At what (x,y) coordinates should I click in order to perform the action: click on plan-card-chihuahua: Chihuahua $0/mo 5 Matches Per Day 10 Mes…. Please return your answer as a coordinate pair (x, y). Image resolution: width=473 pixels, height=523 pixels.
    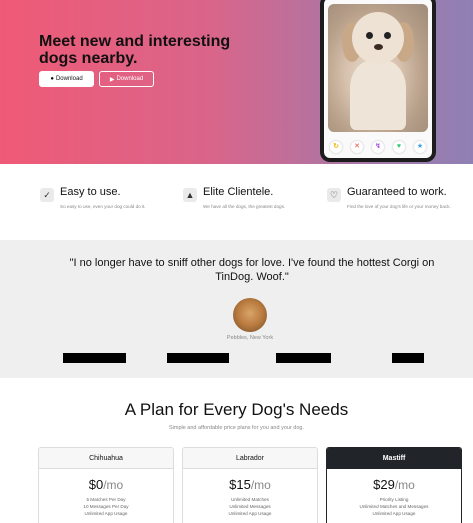
    Looking at the image, I should click on (106, 485).